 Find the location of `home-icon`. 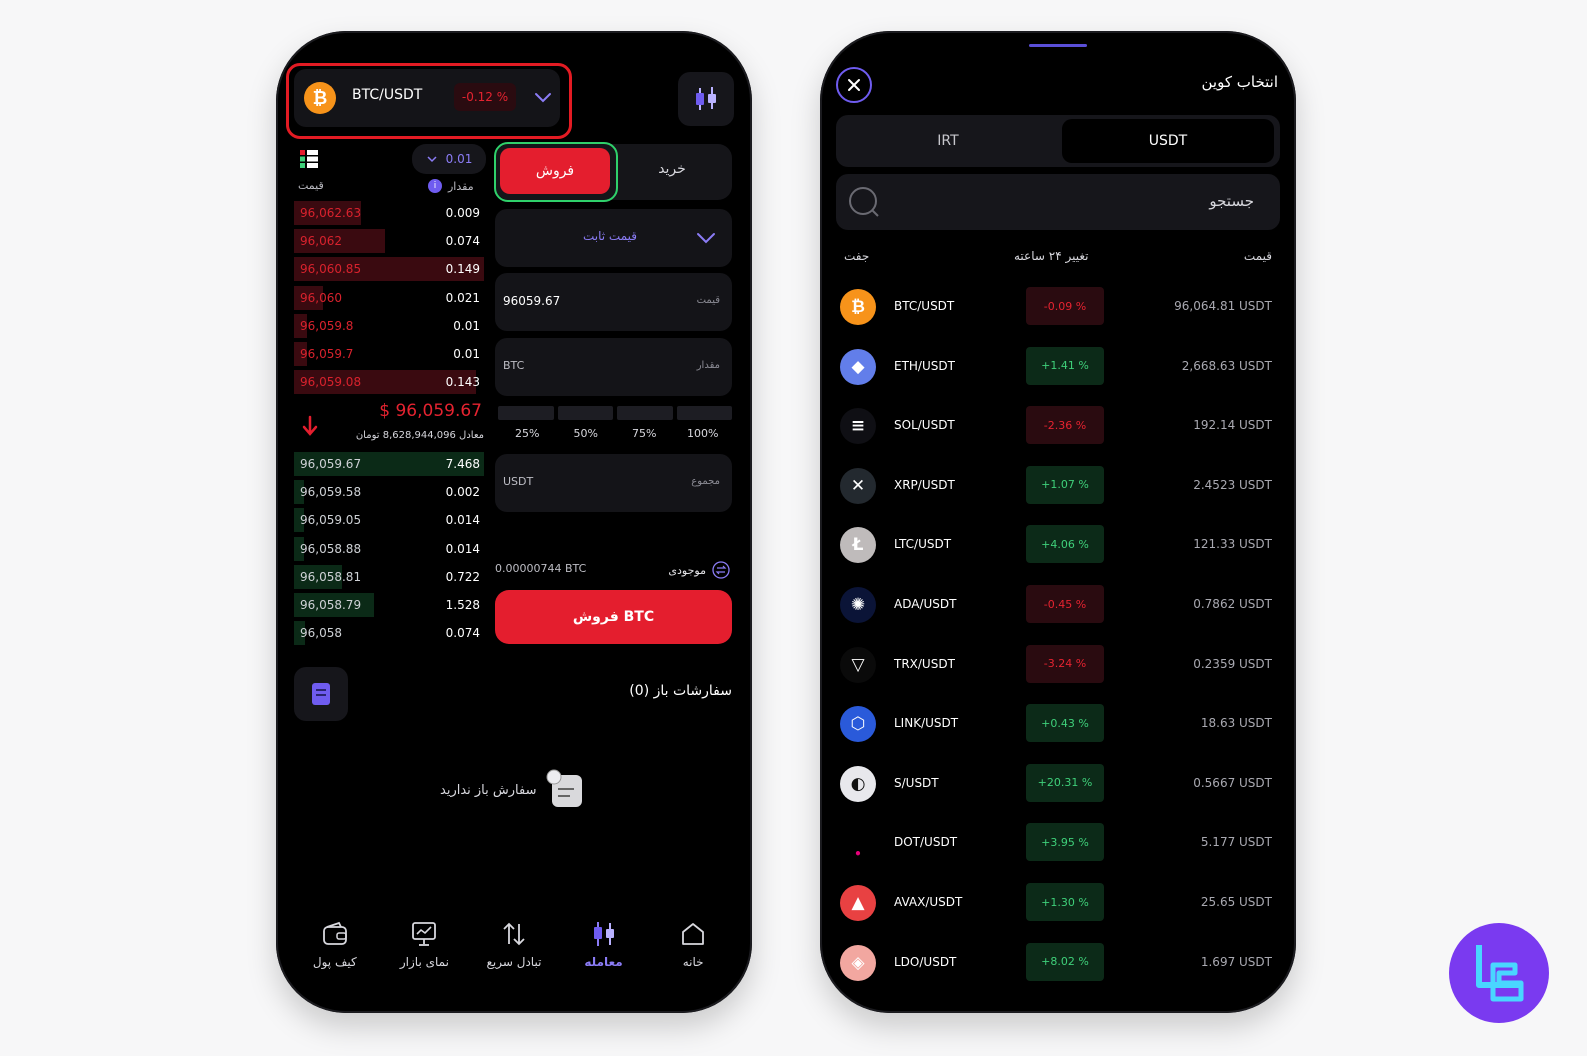

home-icon is located at coordinates (693, 934).